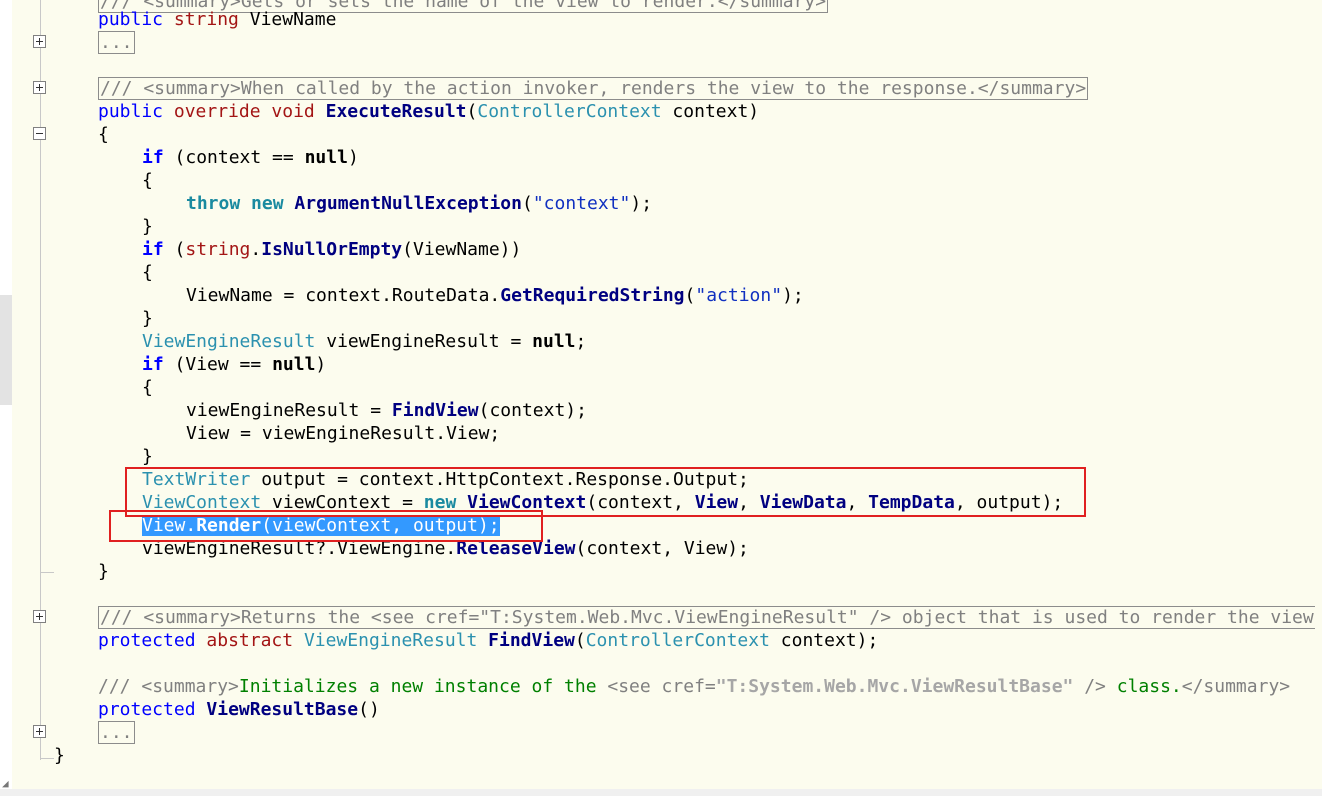 The width and height of the screenshot is (1322, 796). I want to click on code-line: if (context == null), so click(250, 157).